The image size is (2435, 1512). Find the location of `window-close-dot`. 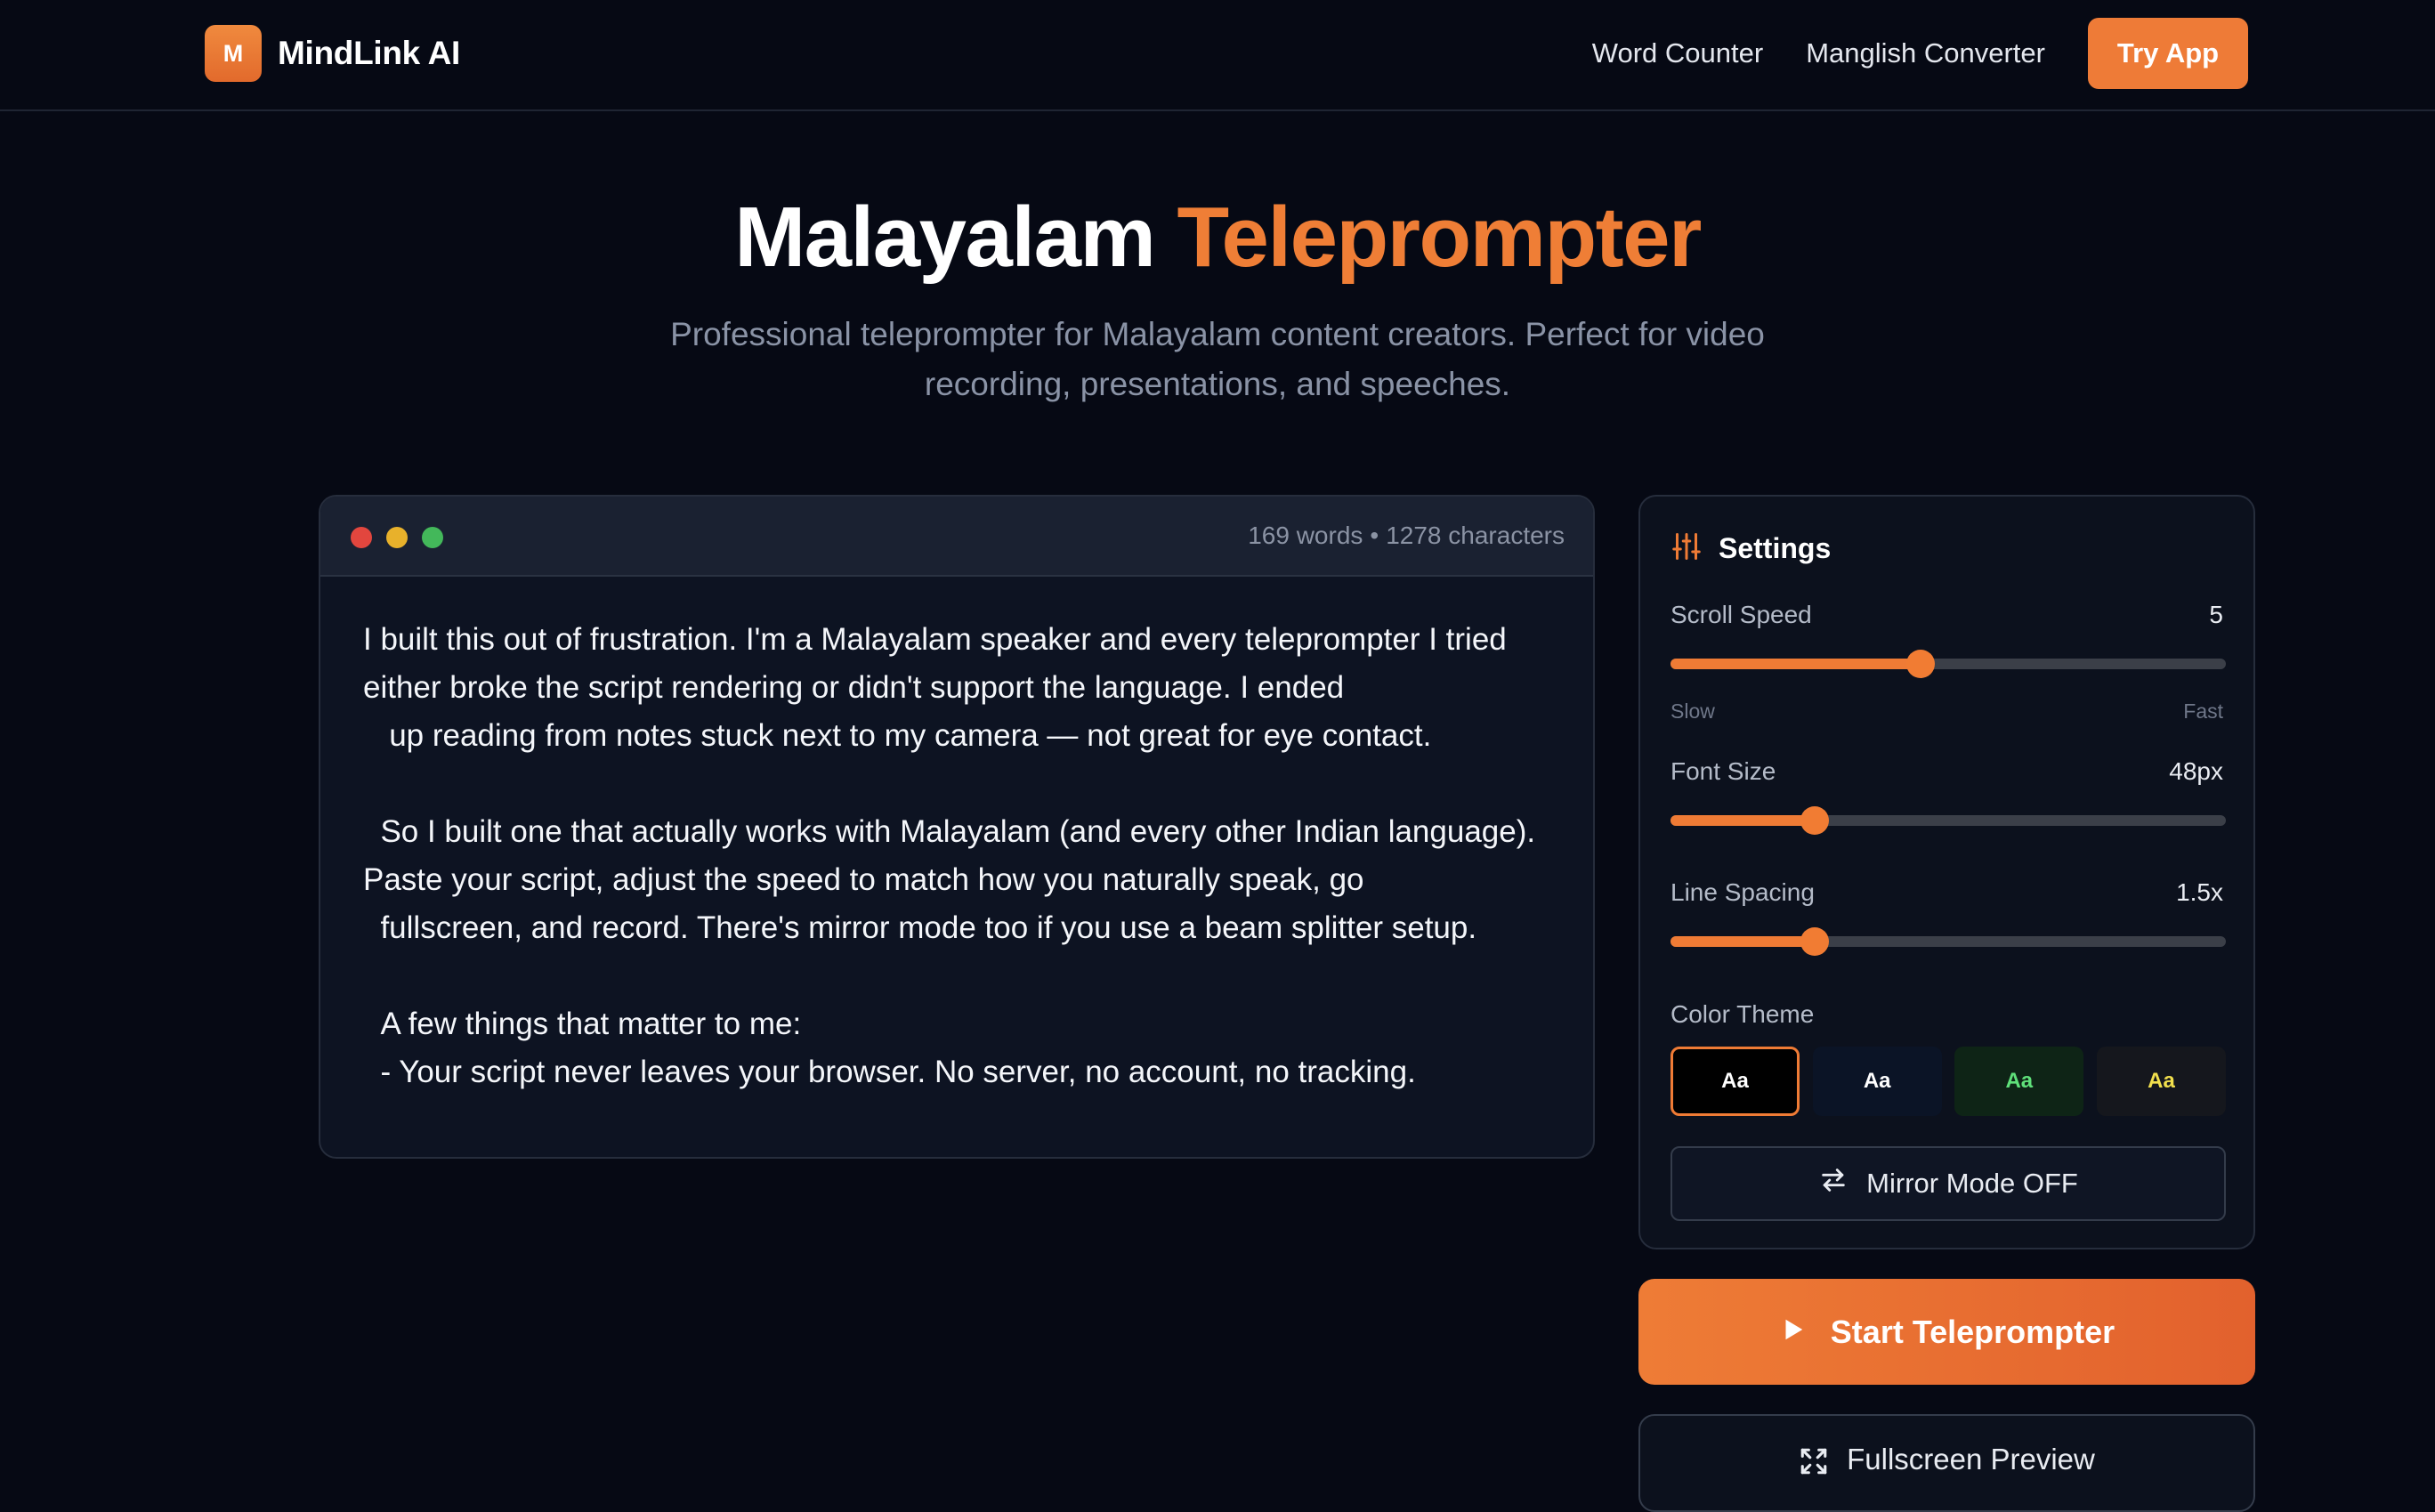

window-close-dot is located at coordinates (361, 537).